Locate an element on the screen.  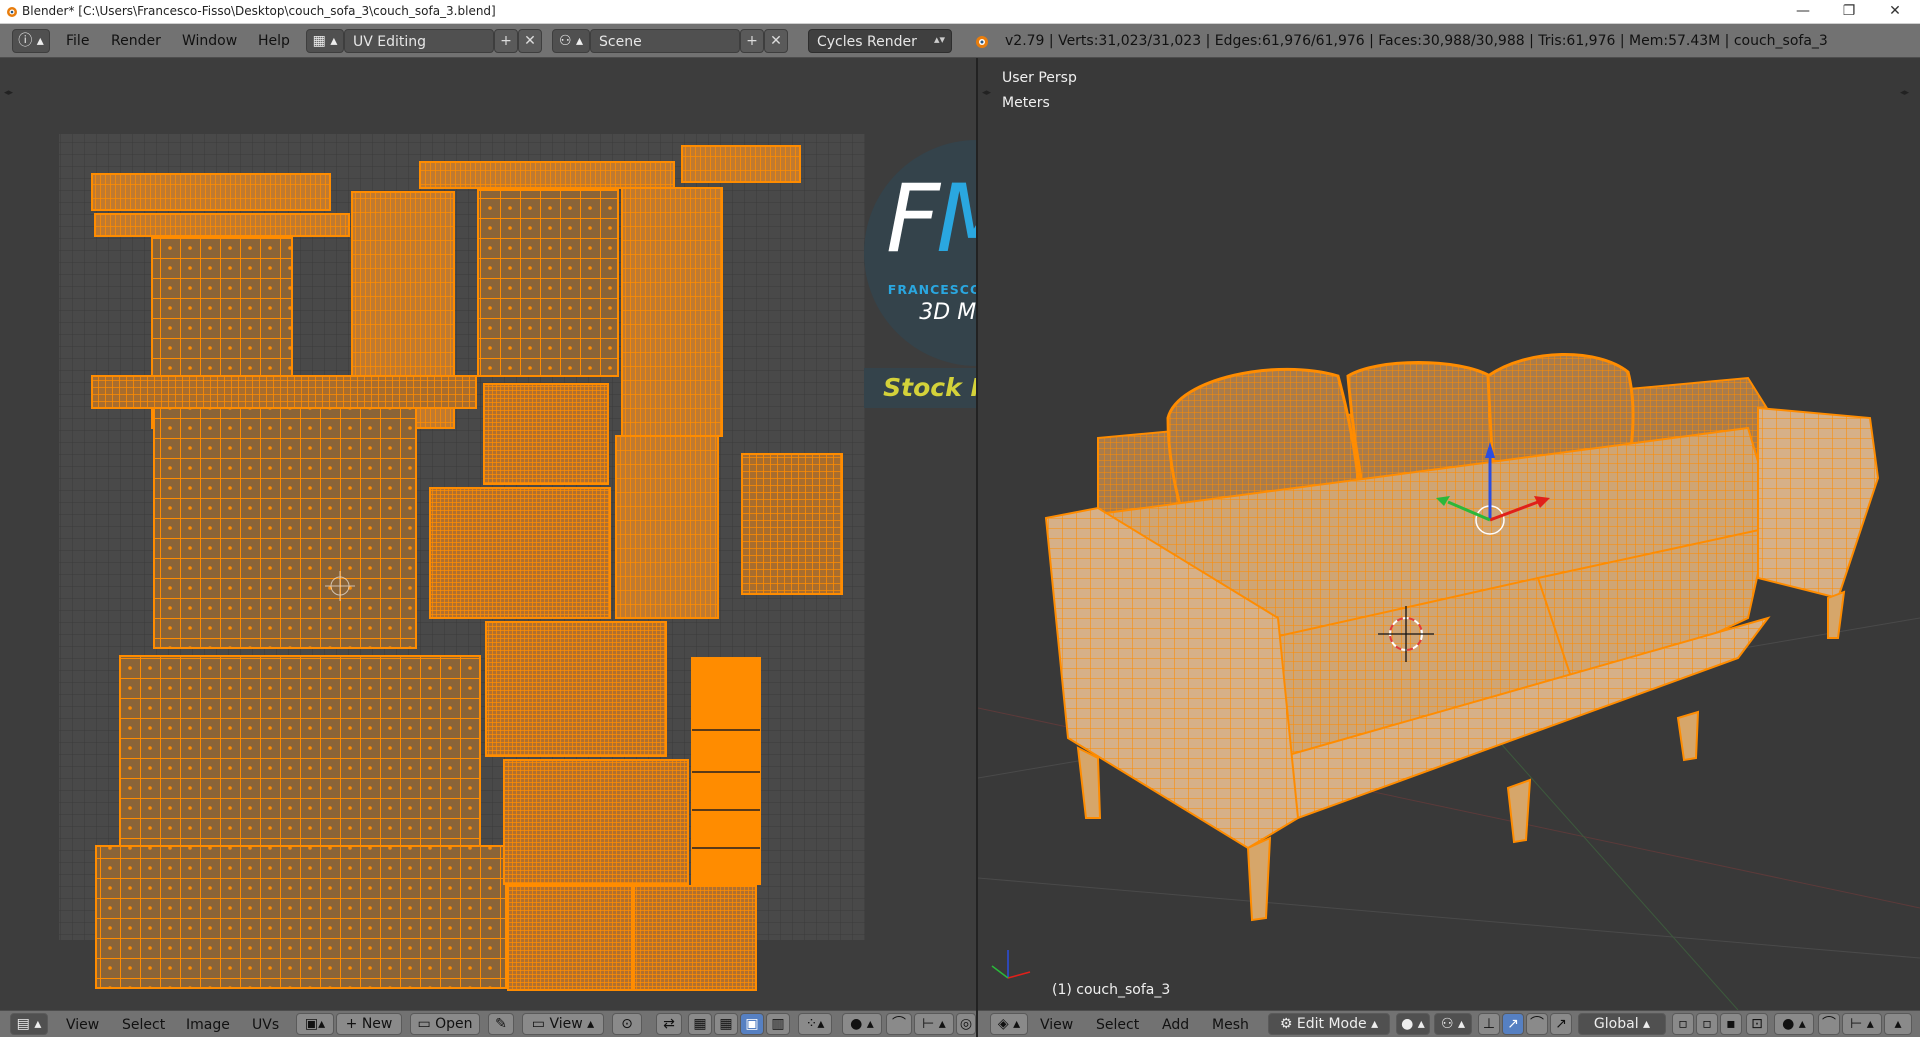
uv-menu-image: Image is located at coordinates (208, 1025).